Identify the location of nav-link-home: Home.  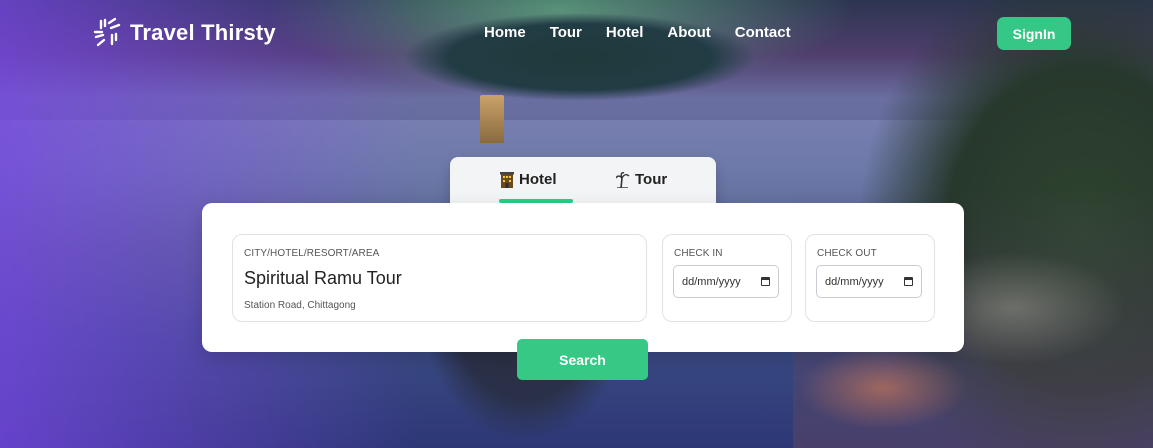
(505, 32).